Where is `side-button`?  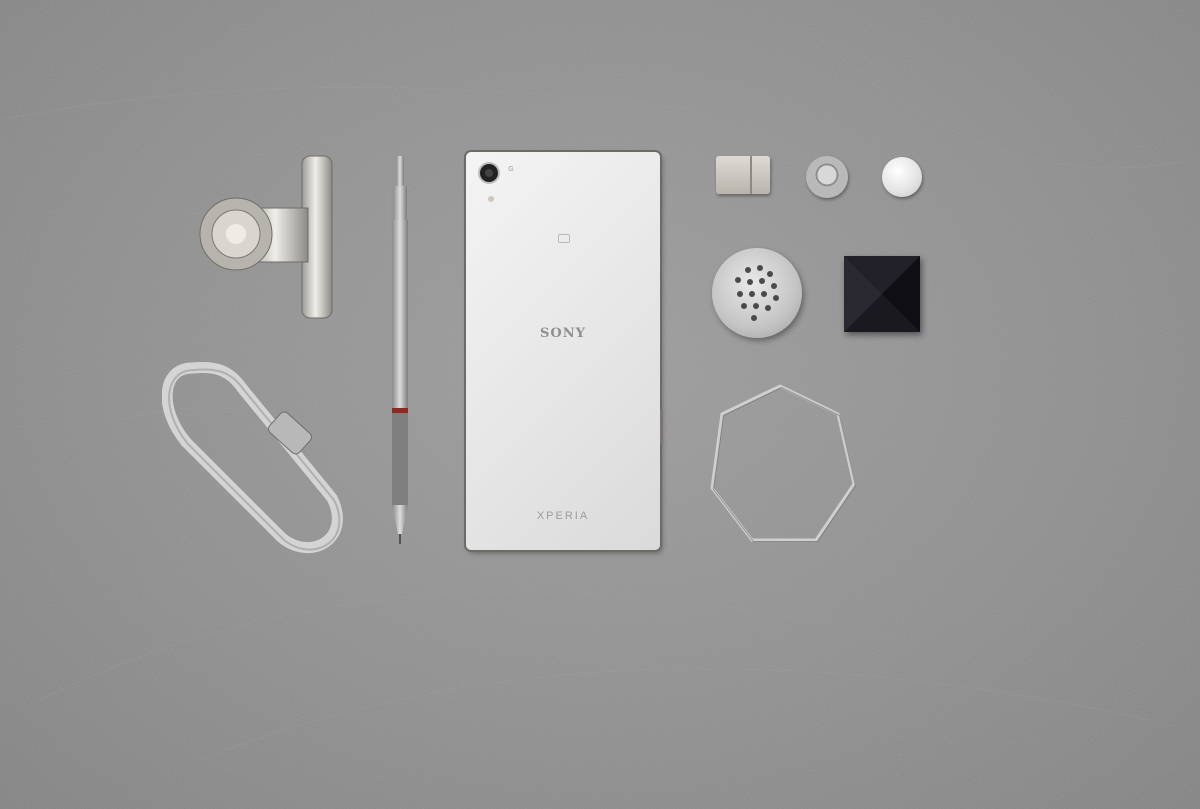 side-button is located at coordinates (661, 427).